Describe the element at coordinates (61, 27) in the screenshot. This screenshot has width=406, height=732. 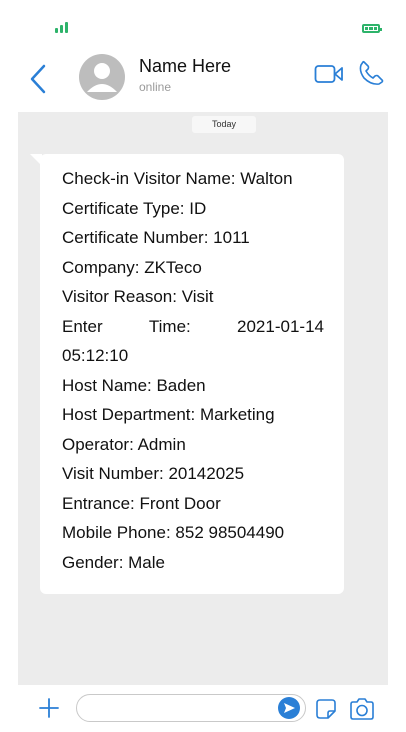
I see `signal-bars-icon` at that location.